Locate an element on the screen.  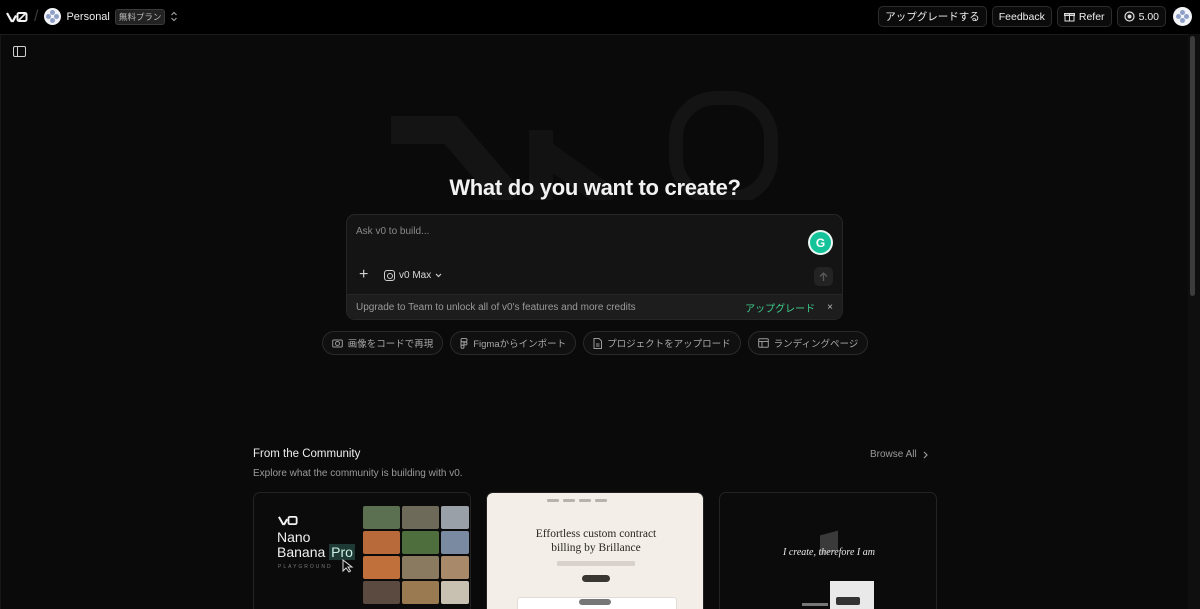
card-title-line1: Nano is located at coordinates (294, 537).